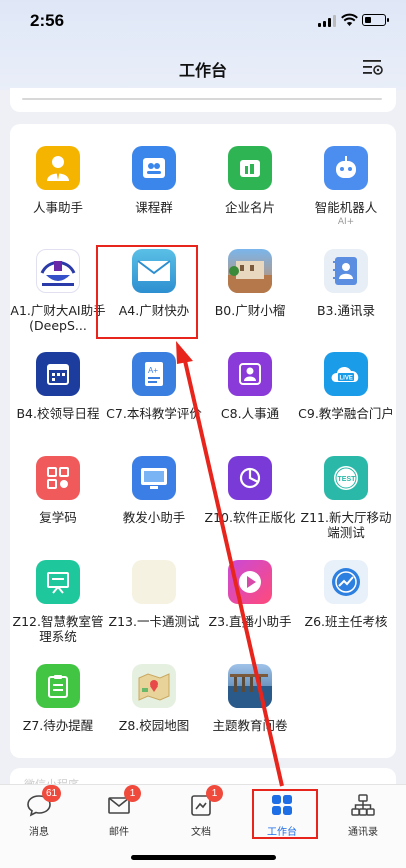  Describe the element at coordinates (249, 207) in the screenshot. I see `app-label: 企业名片` at that location.